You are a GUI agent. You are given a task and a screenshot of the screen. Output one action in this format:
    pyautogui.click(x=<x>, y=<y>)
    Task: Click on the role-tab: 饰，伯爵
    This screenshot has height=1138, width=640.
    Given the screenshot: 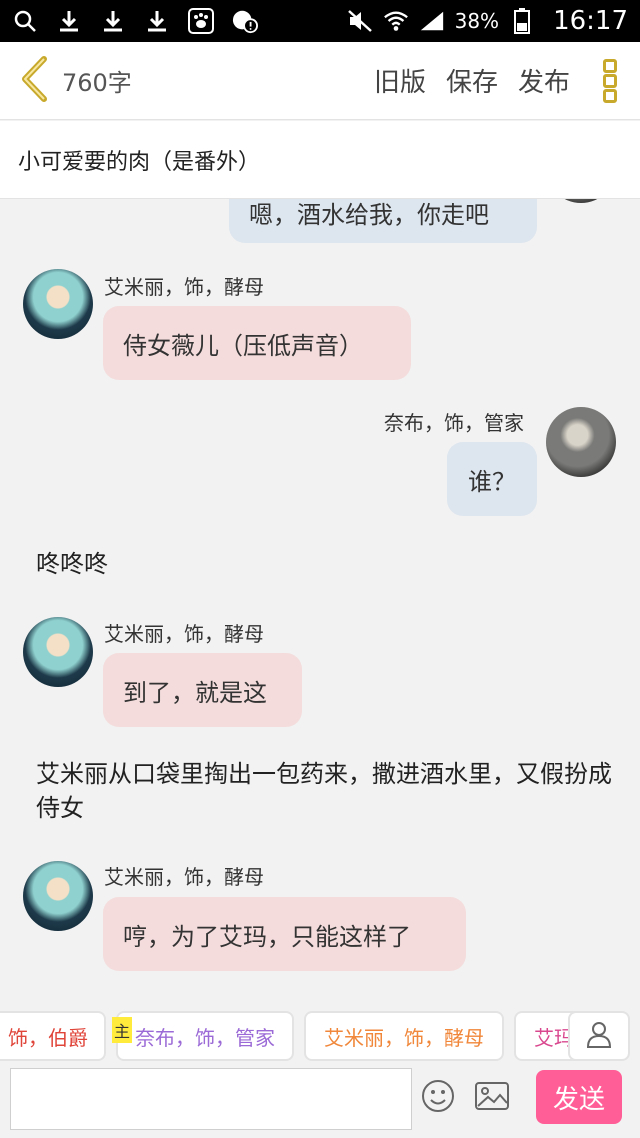 What is the action you would take?
    pyautogui.click(x=53, y=1036)
    